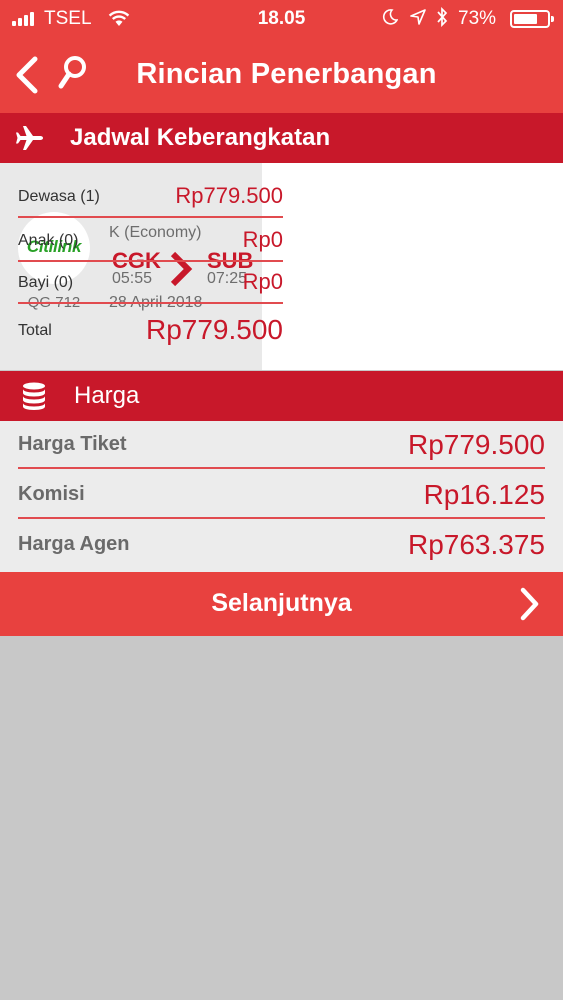 This screenshot has height=1000, width=563. Describe the element at coordinates (442, 17) in the screenshot. I see `bluetooth-icon` at that location.